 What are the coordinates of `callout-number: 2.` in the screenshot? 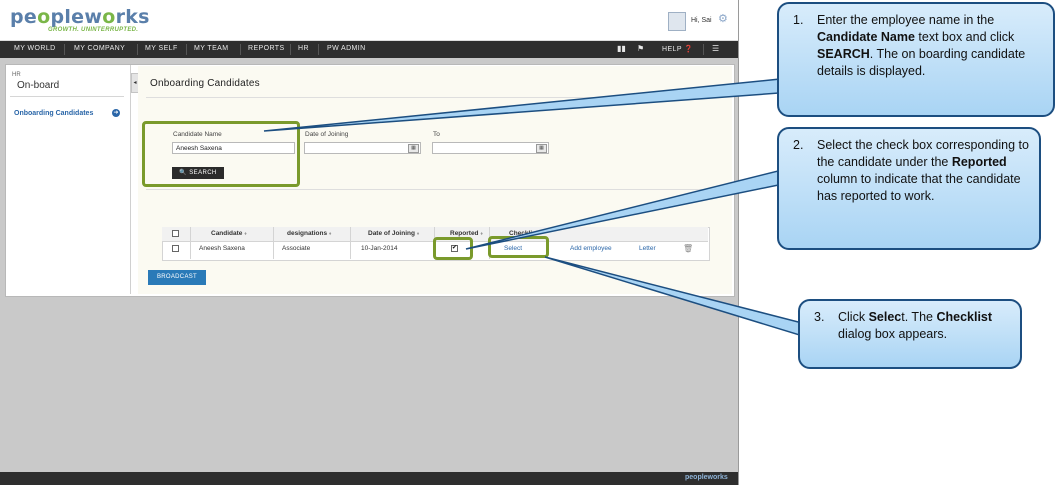 It's located at (798, 145).